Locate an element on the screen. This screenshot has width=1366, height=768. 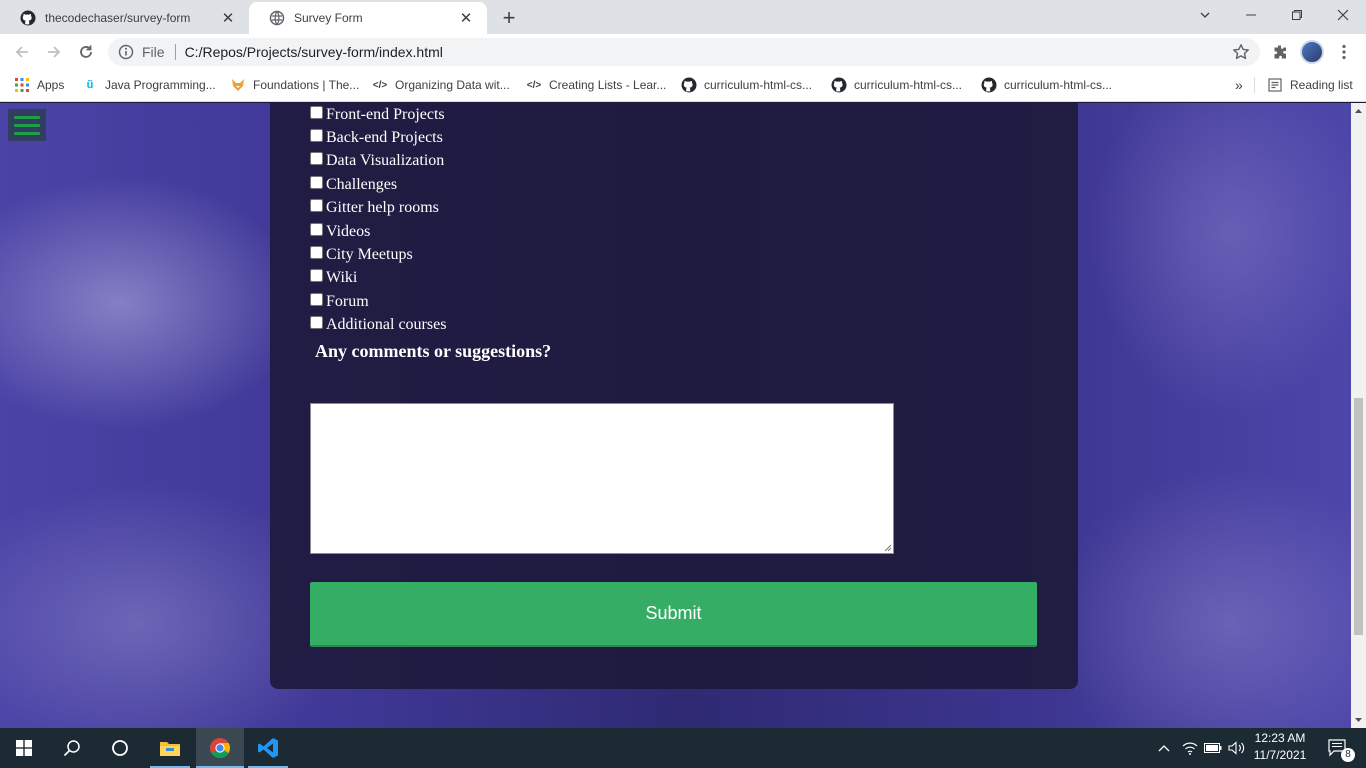
bookmark-apps: Apps is located at coordinates (39, 85).